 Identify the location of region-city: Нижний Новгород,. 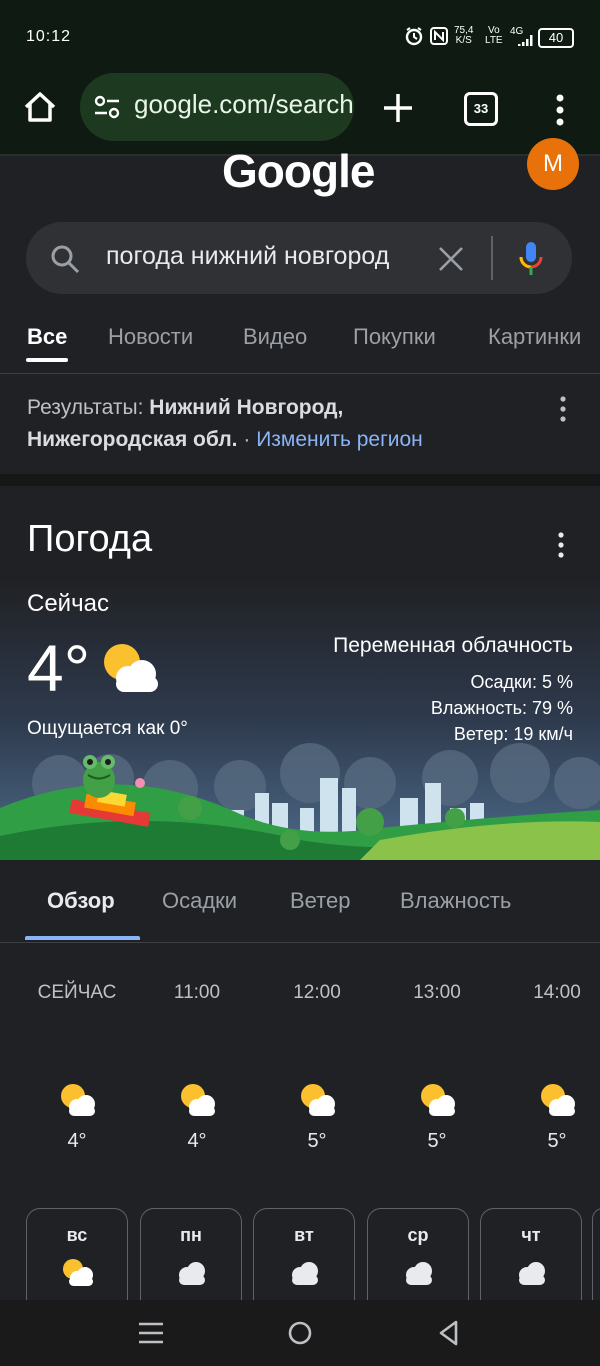
(246, 407).